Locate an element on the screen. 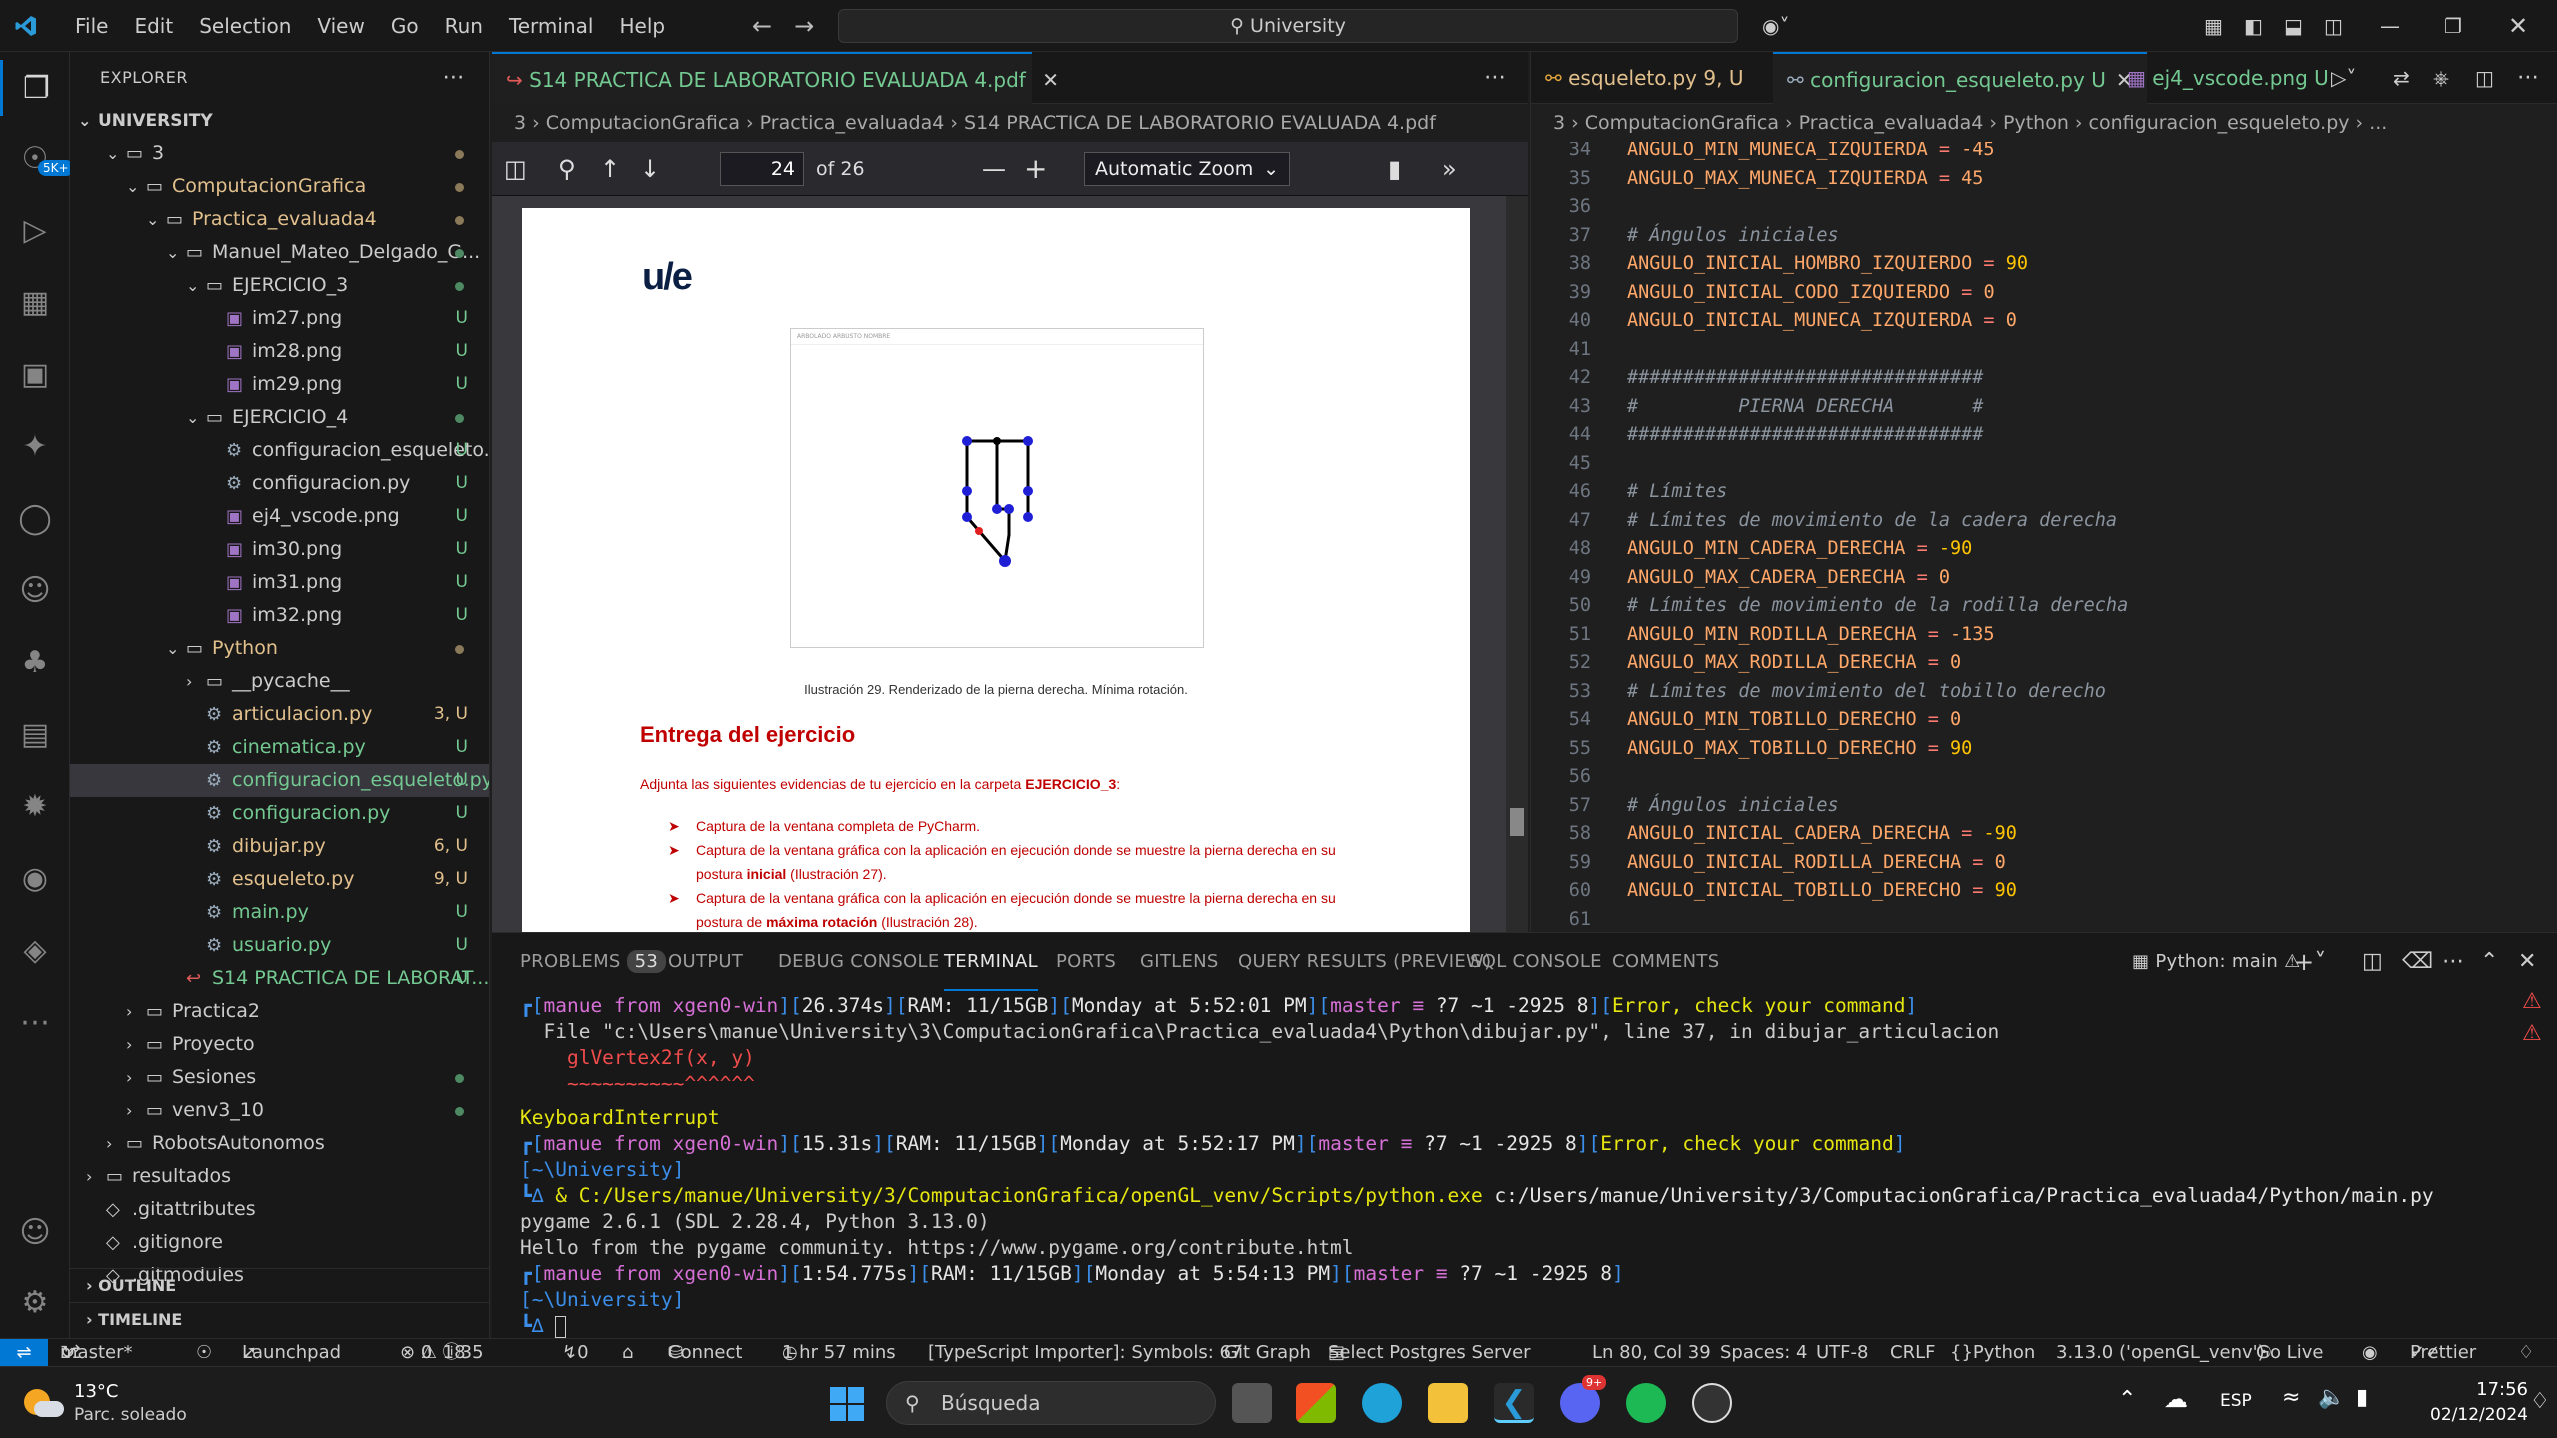  menu-view: View is located at coordinates (340, 26).